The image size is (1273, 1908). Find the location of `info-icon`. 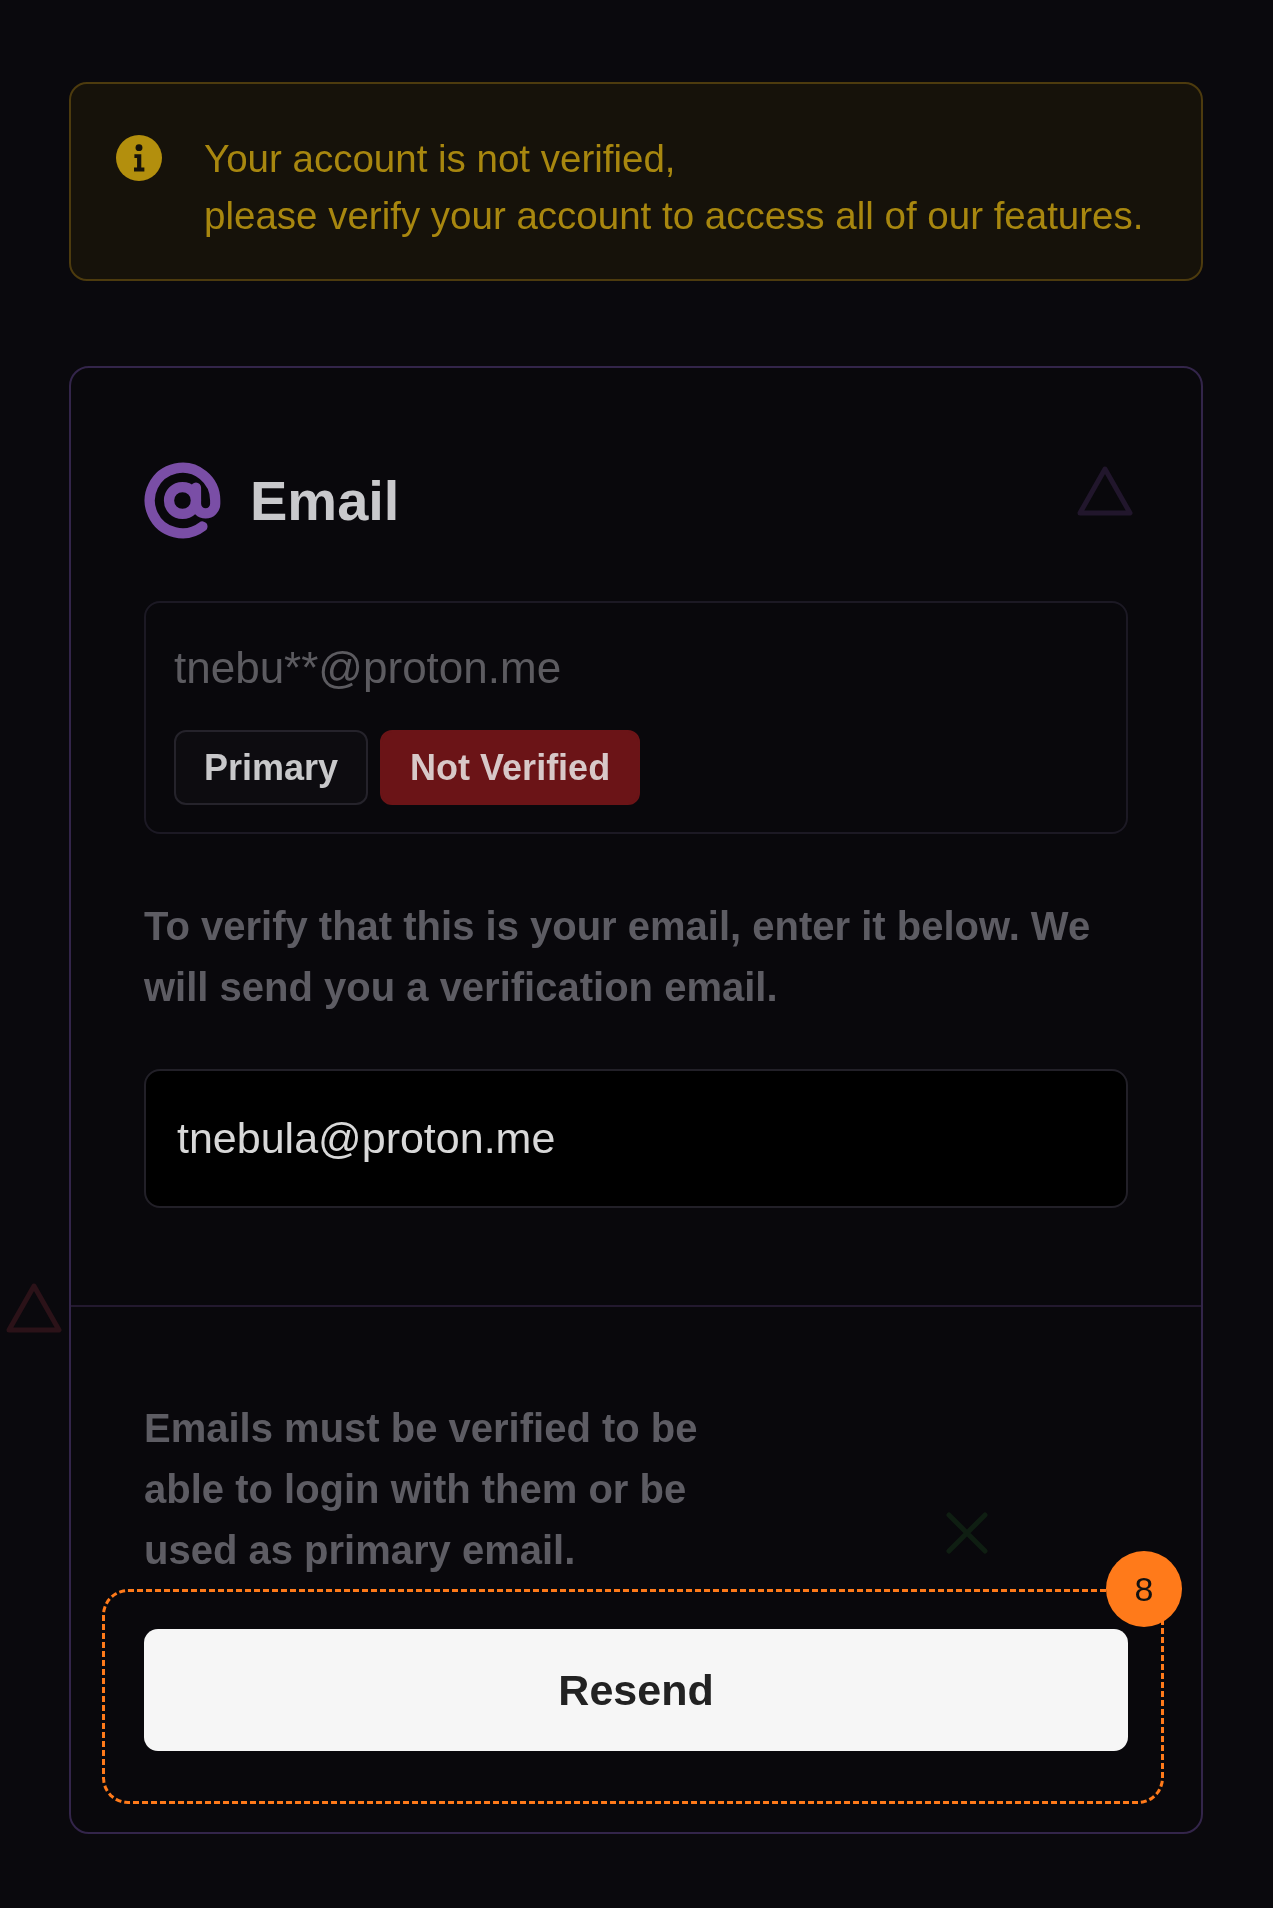

info-icon is located at coordinates (139, 158).